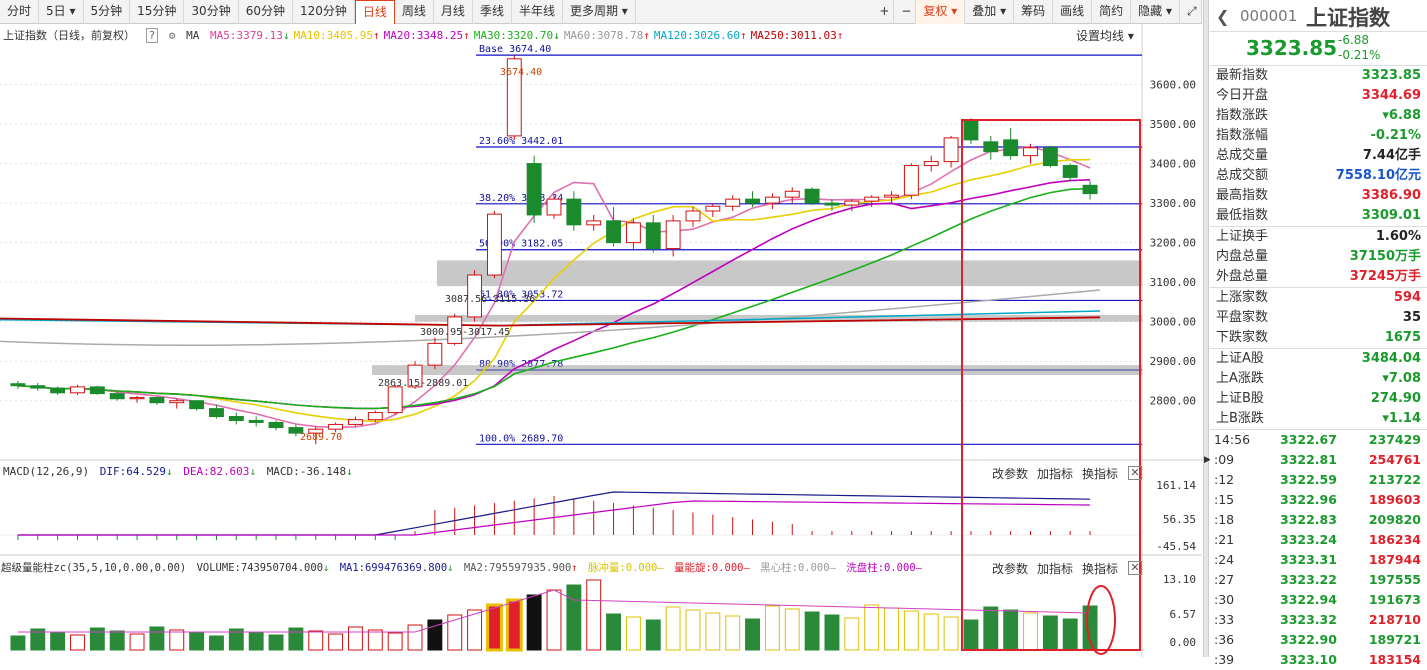 The width and height of the screenshot is (1427, 670). I want to click on xcl-arrow: —, so click(660, 568).